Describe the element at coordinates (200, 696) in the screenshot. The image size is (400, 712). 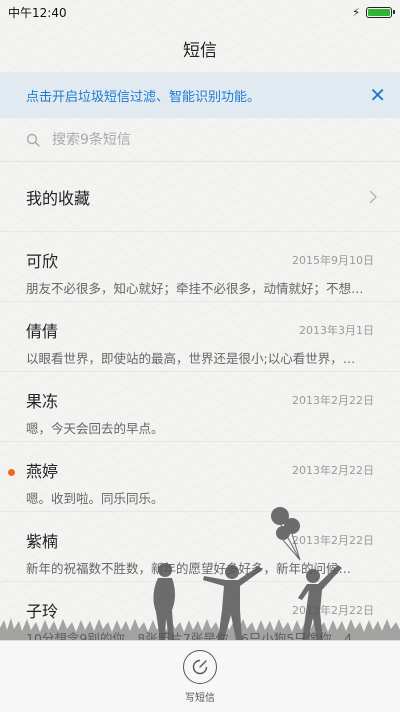
I see `compose-label: 写短信` at that location.